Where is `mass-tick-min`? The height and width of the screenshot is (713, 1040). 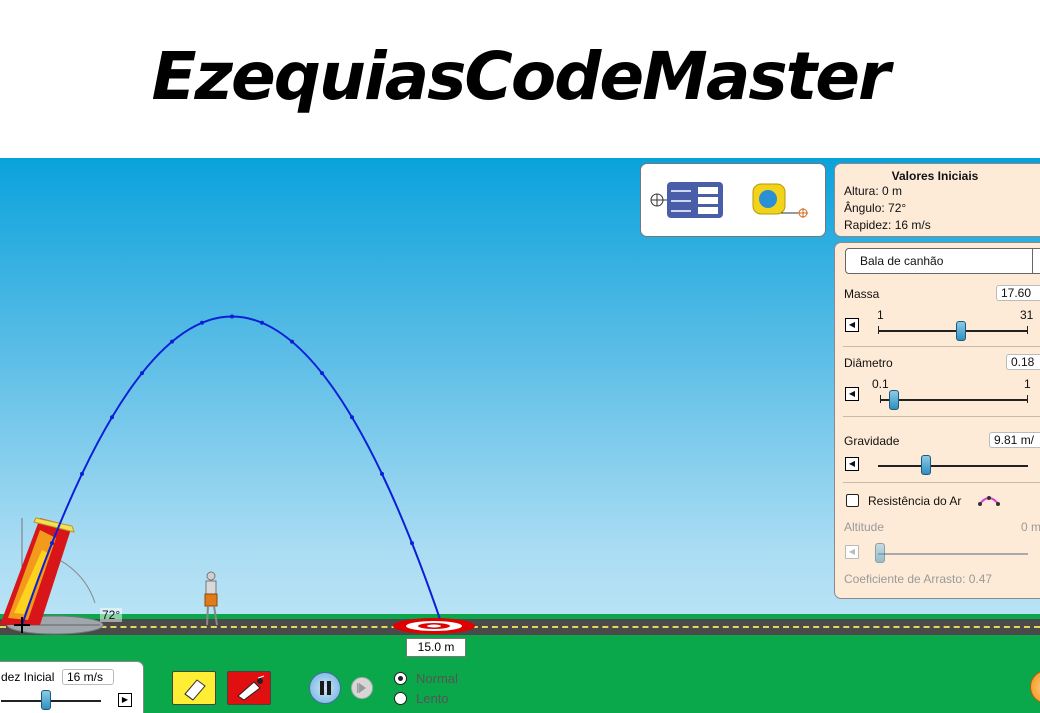
mass-tick-min is located at coordinates (878, 330).